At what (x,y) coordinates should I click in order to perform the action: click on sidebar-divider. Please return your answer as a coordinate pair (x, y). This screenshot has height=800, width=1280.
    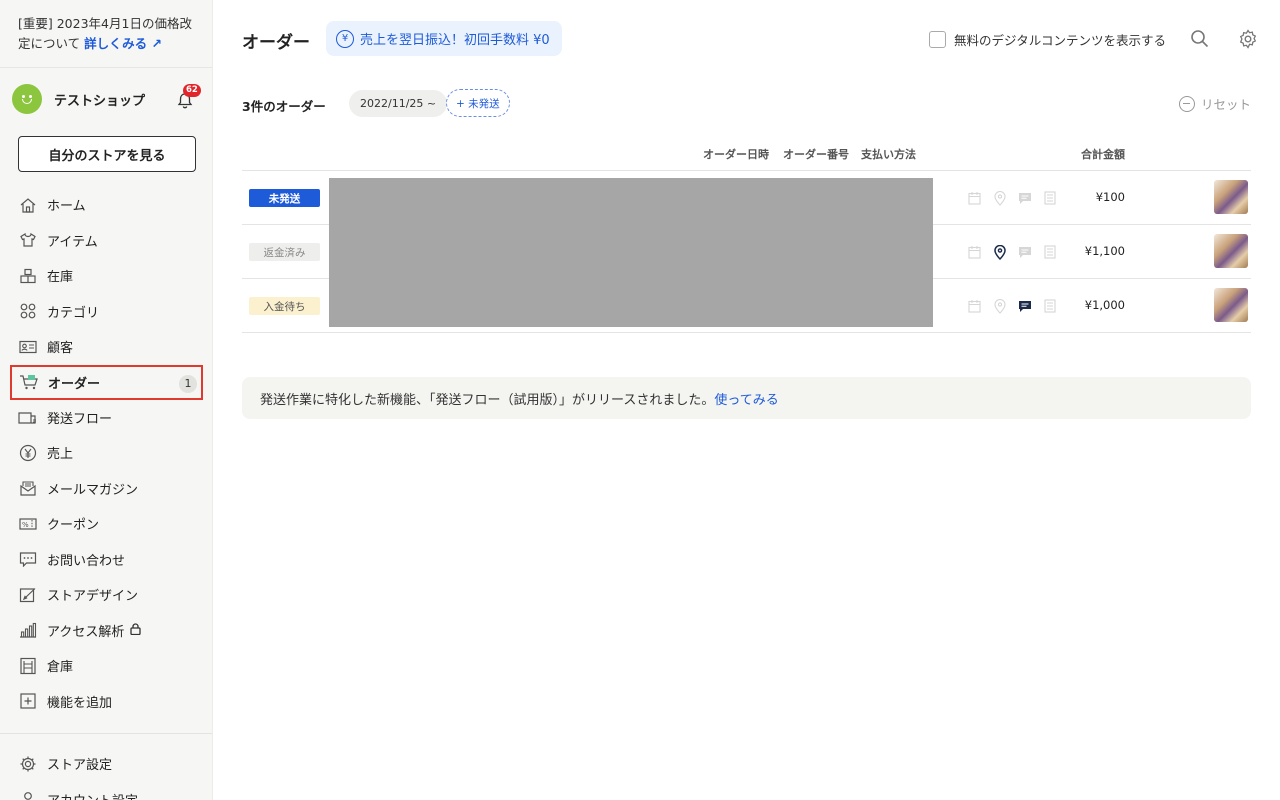
    Looking at the image, I should click on (106, 733).